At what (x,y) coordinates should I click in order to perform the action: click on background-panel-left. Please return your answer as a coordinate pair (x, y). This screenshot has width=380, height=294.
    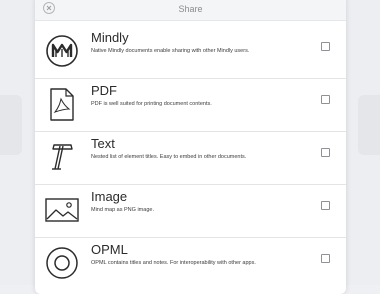
    Looking at the image, I should click on (11, 125).